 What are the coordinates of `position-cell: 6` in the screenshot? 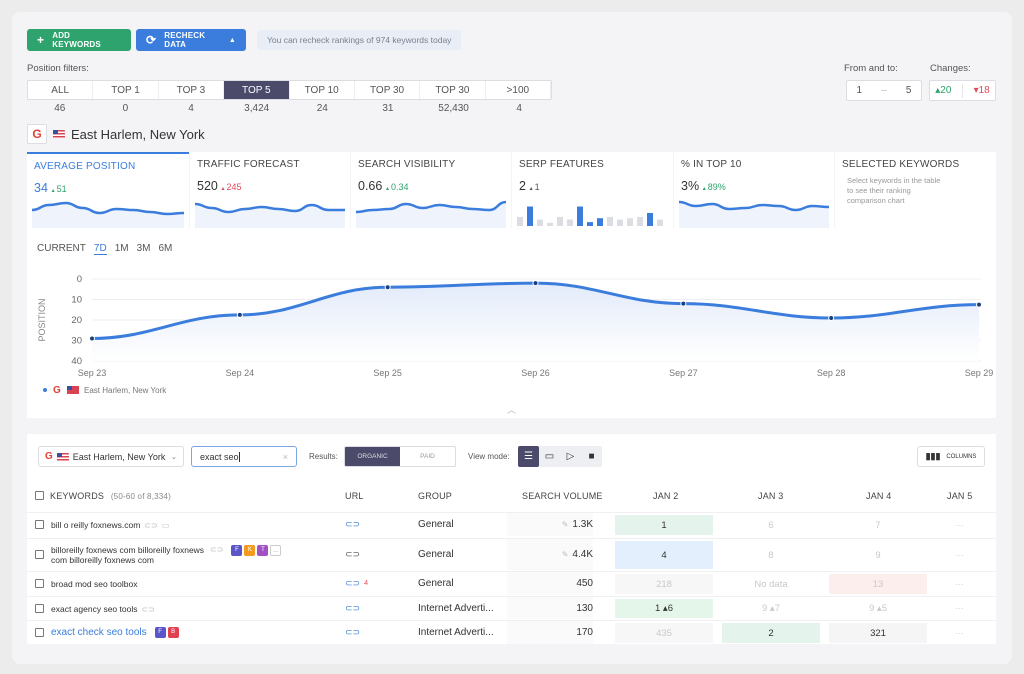 It's located at (771, 525).